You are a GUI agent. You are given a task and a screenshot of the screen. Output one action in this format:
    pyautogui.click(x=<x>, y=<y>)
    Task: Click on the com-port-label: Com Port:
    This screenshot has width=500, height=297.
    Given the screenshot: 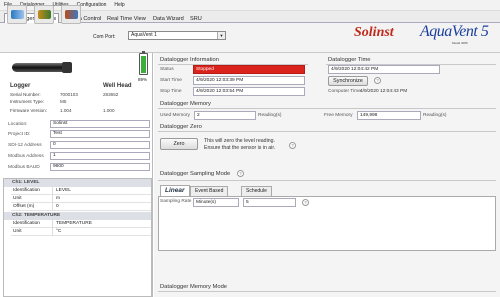 What is the action you would take?
    pyautogui.click(x=104, y=37)
    